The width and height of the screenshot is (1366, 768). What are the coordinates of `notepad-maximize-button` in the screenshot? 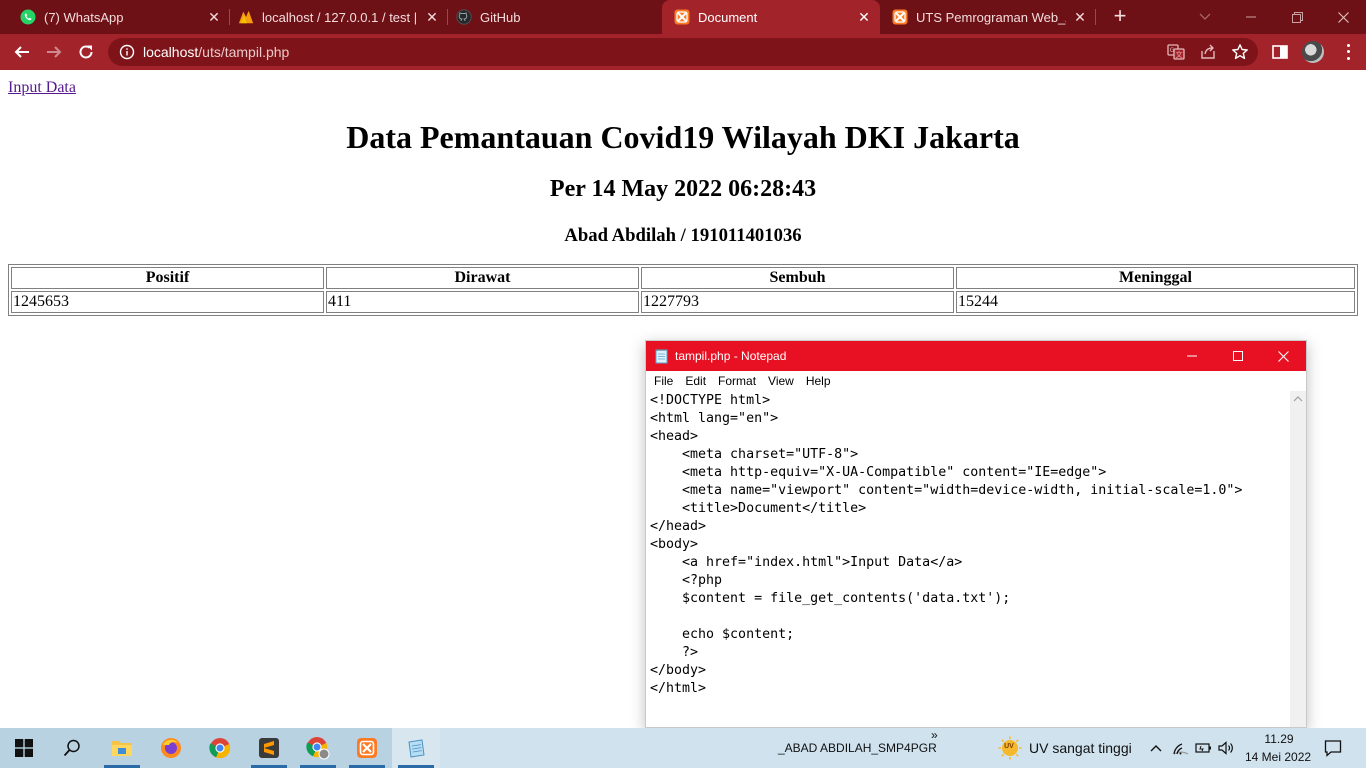 It's located at (1238, 356).